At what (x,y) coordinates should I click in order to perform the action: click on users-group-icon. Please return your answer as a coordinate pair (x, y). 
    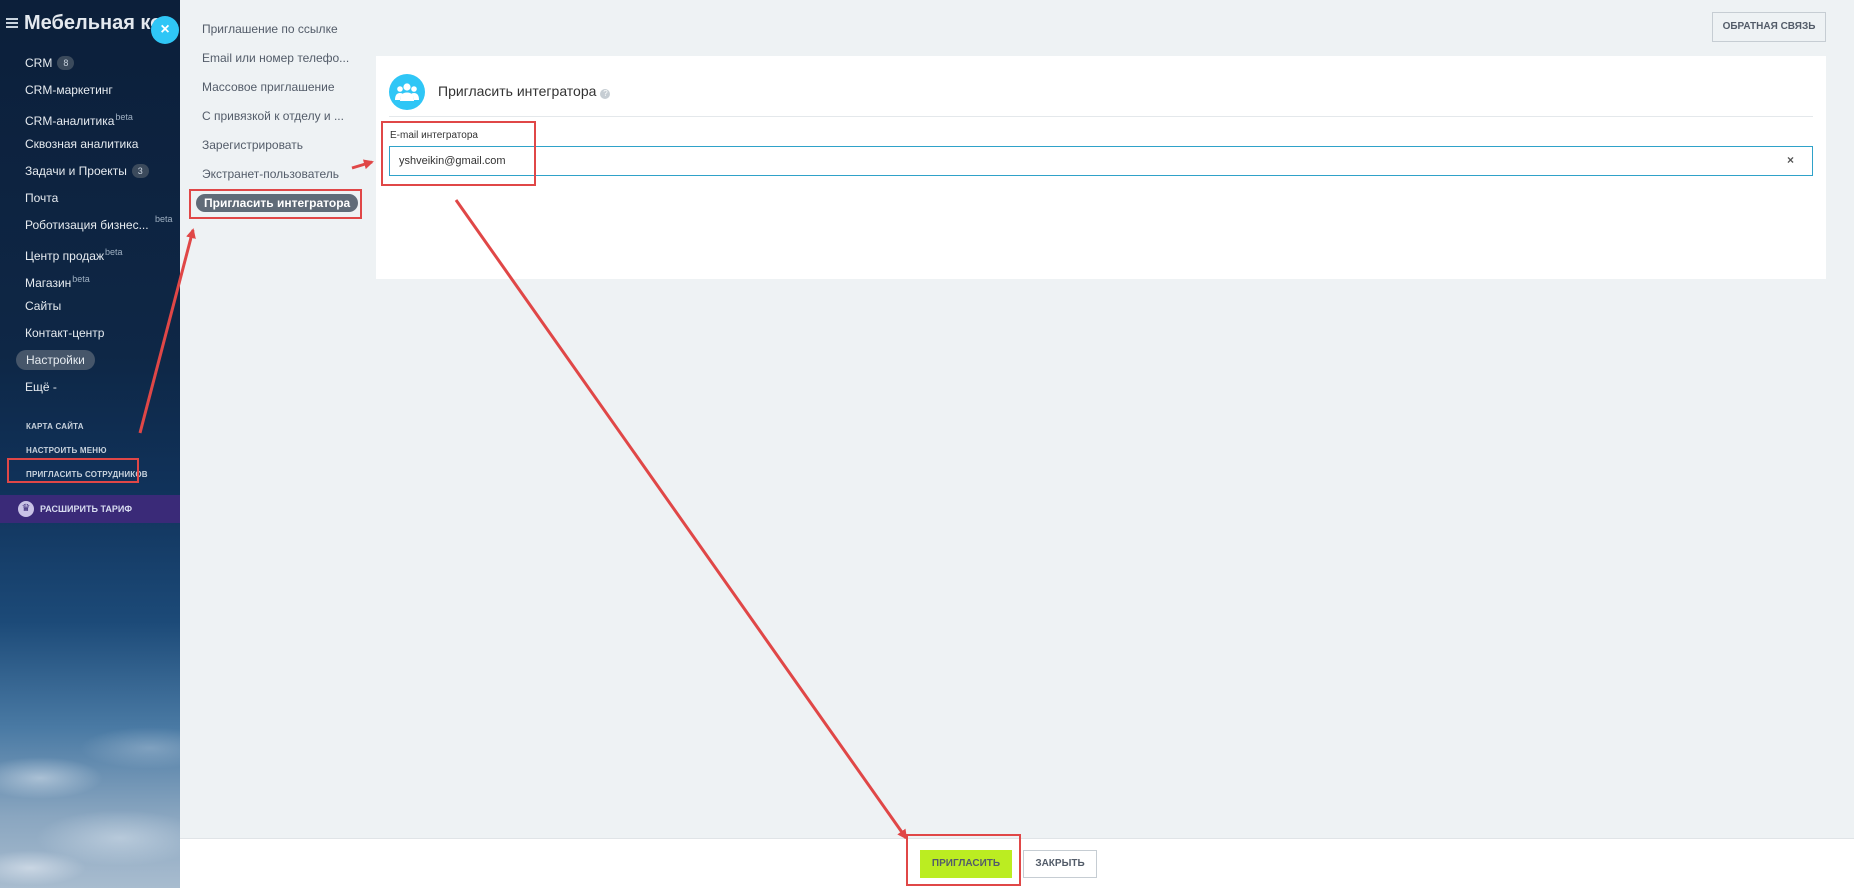
    Looking at the image, I should click on (407, 92).